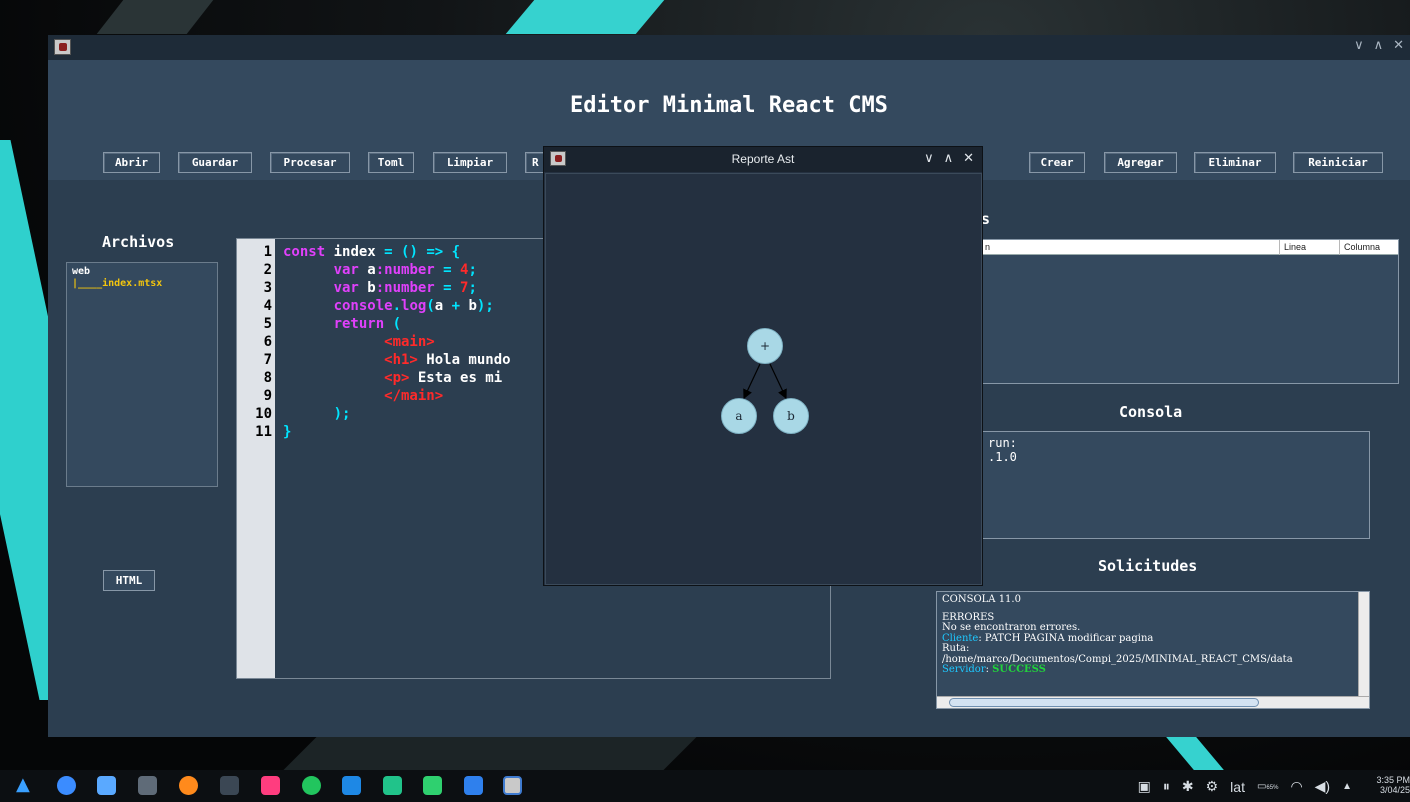  Describe the element at coordinates (397, 360) in the screenshot. I see `code-line: <h1> Hola mundo` at that location.